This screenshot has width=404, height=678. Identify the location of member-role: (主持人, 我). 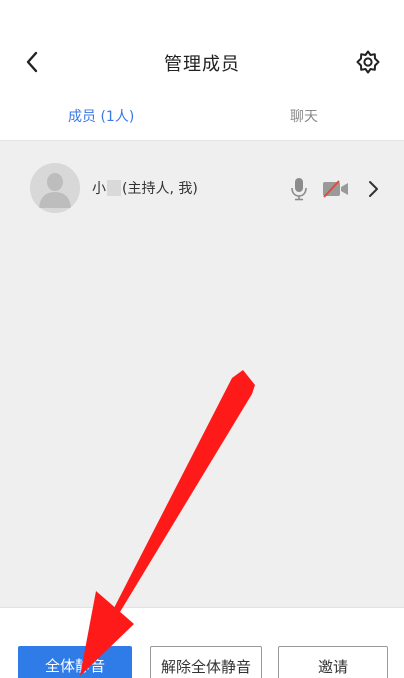
(160, 189).